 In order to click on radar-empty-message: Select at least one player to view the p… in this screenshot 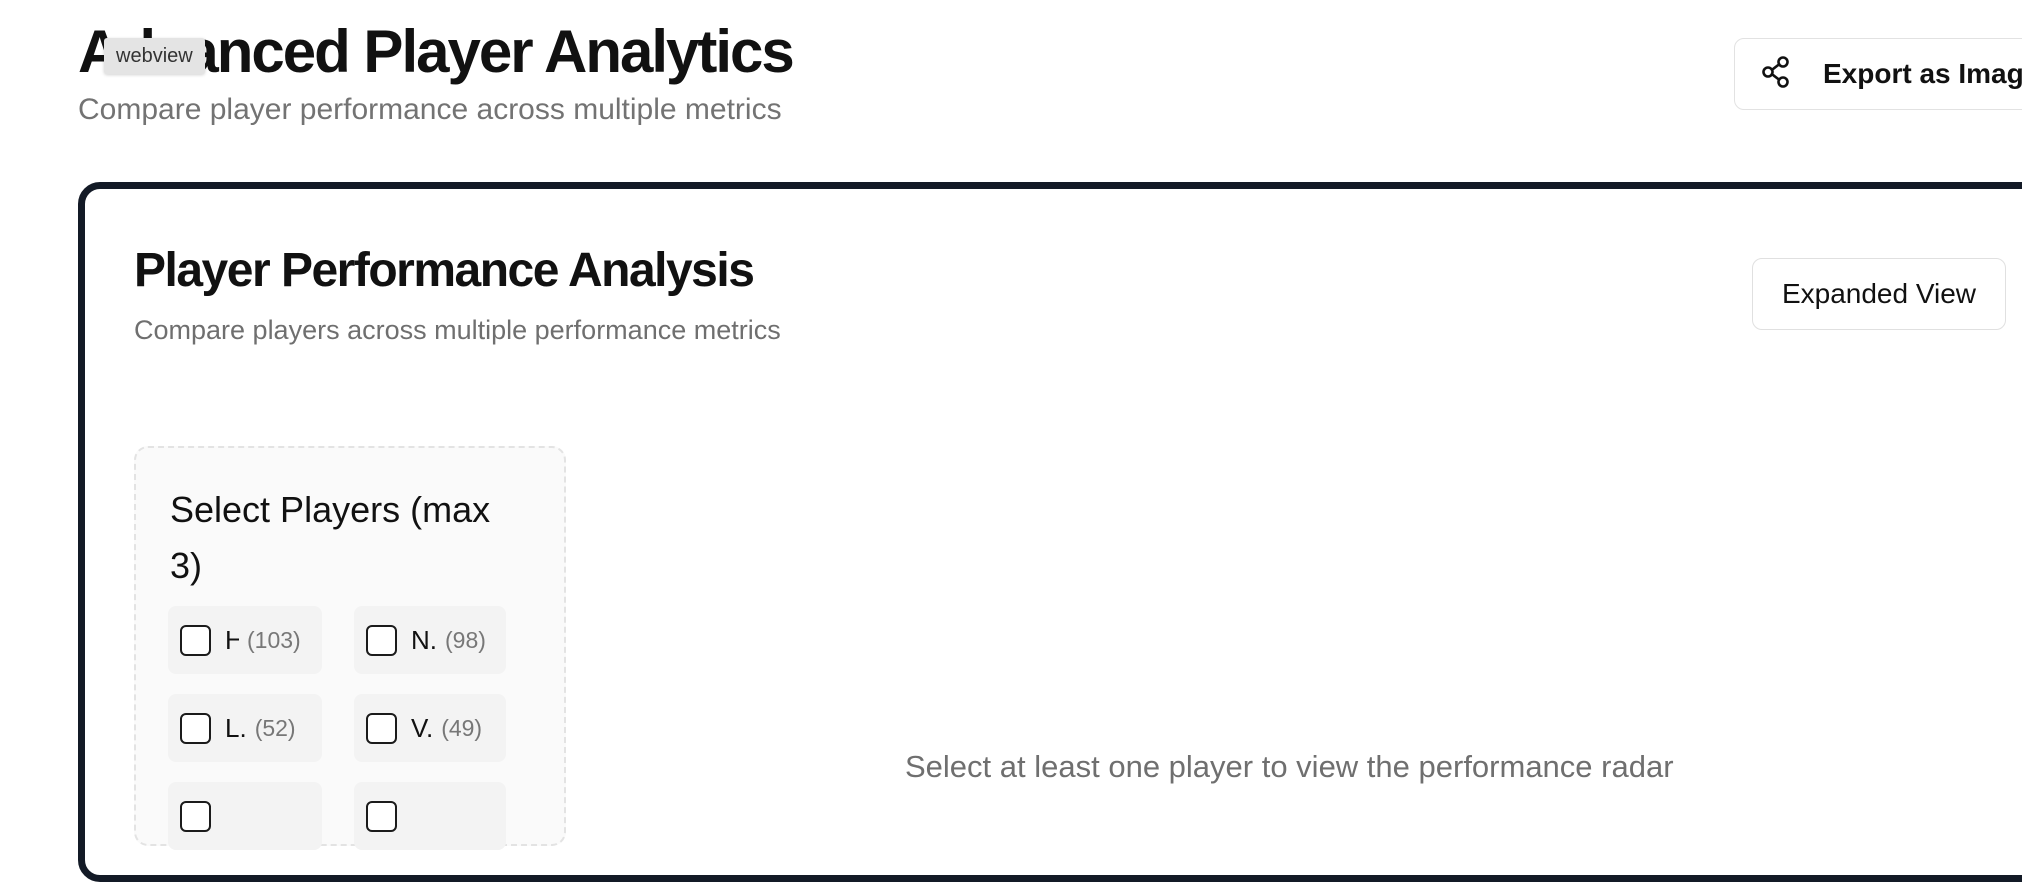, I will do `click(1289, 766)`.